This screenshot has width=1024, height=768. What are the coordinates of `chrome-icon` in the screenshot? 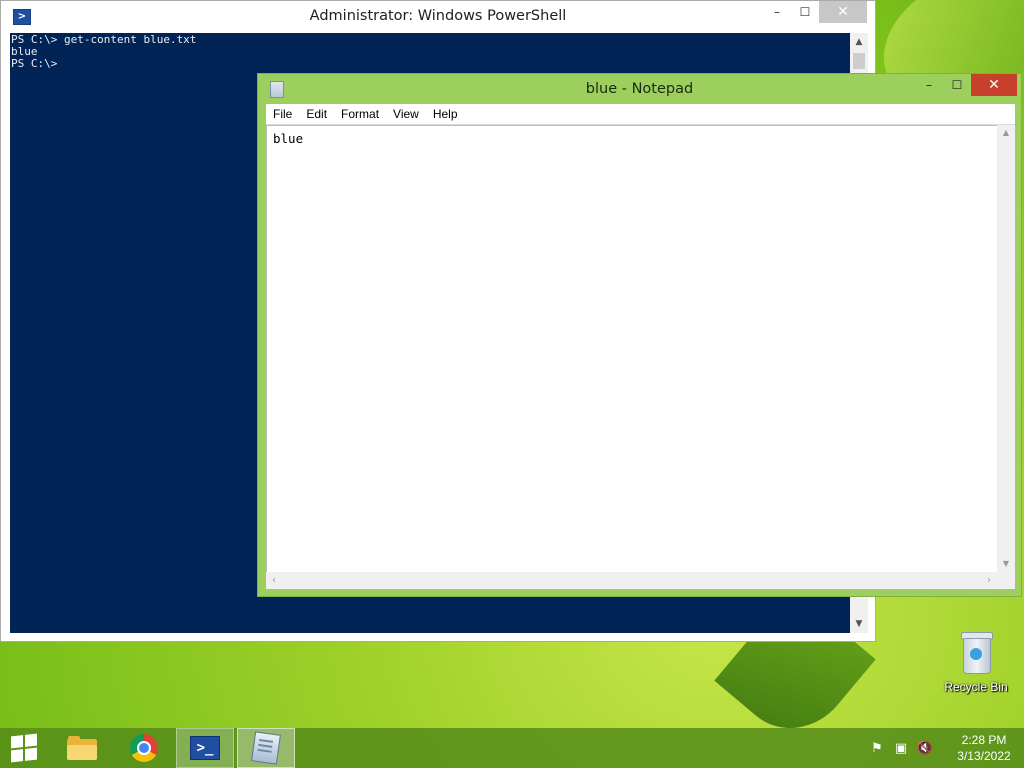 It's located at (144, 748).